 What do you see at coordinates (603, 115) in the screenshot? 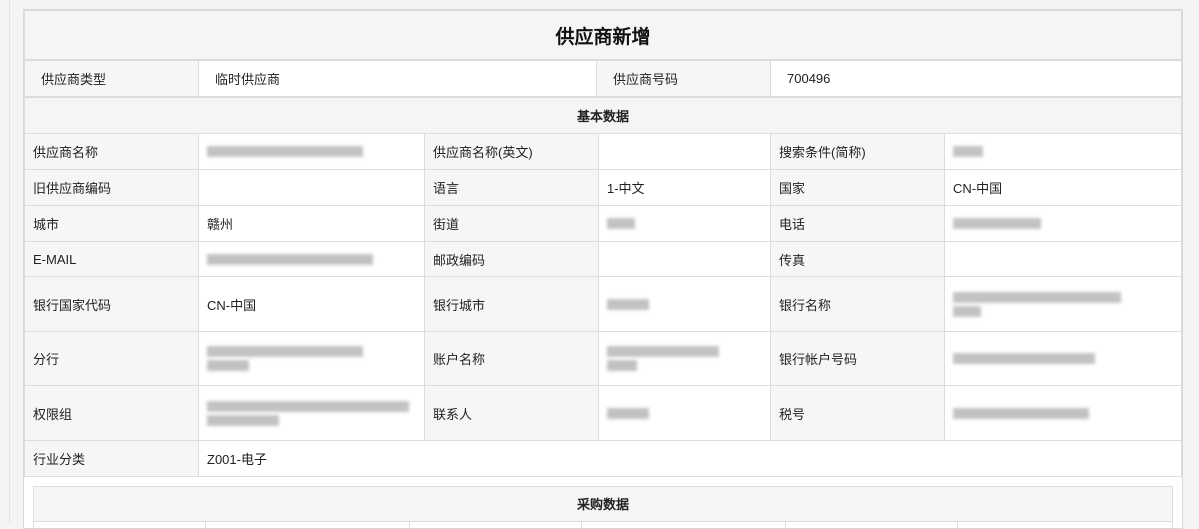
I see `basic-data-header: 基本数据` at bounding box center [603, 115].